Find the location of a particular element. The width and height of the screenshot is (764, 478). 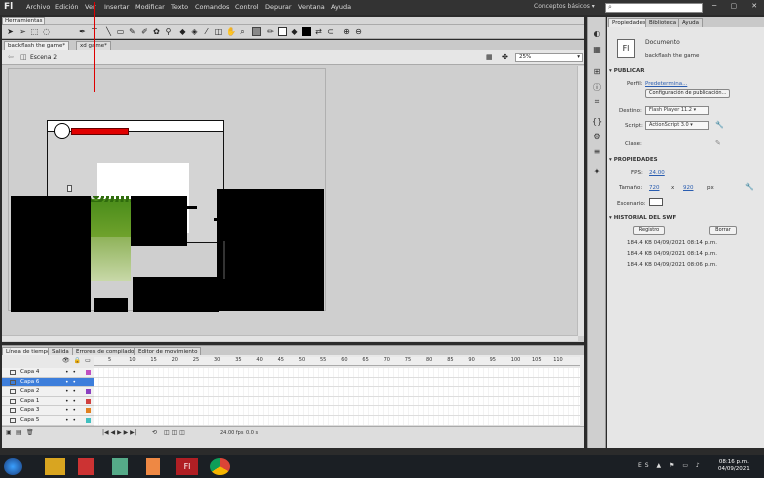

fps-value: 24.00 is located at coordinates (657, 173).